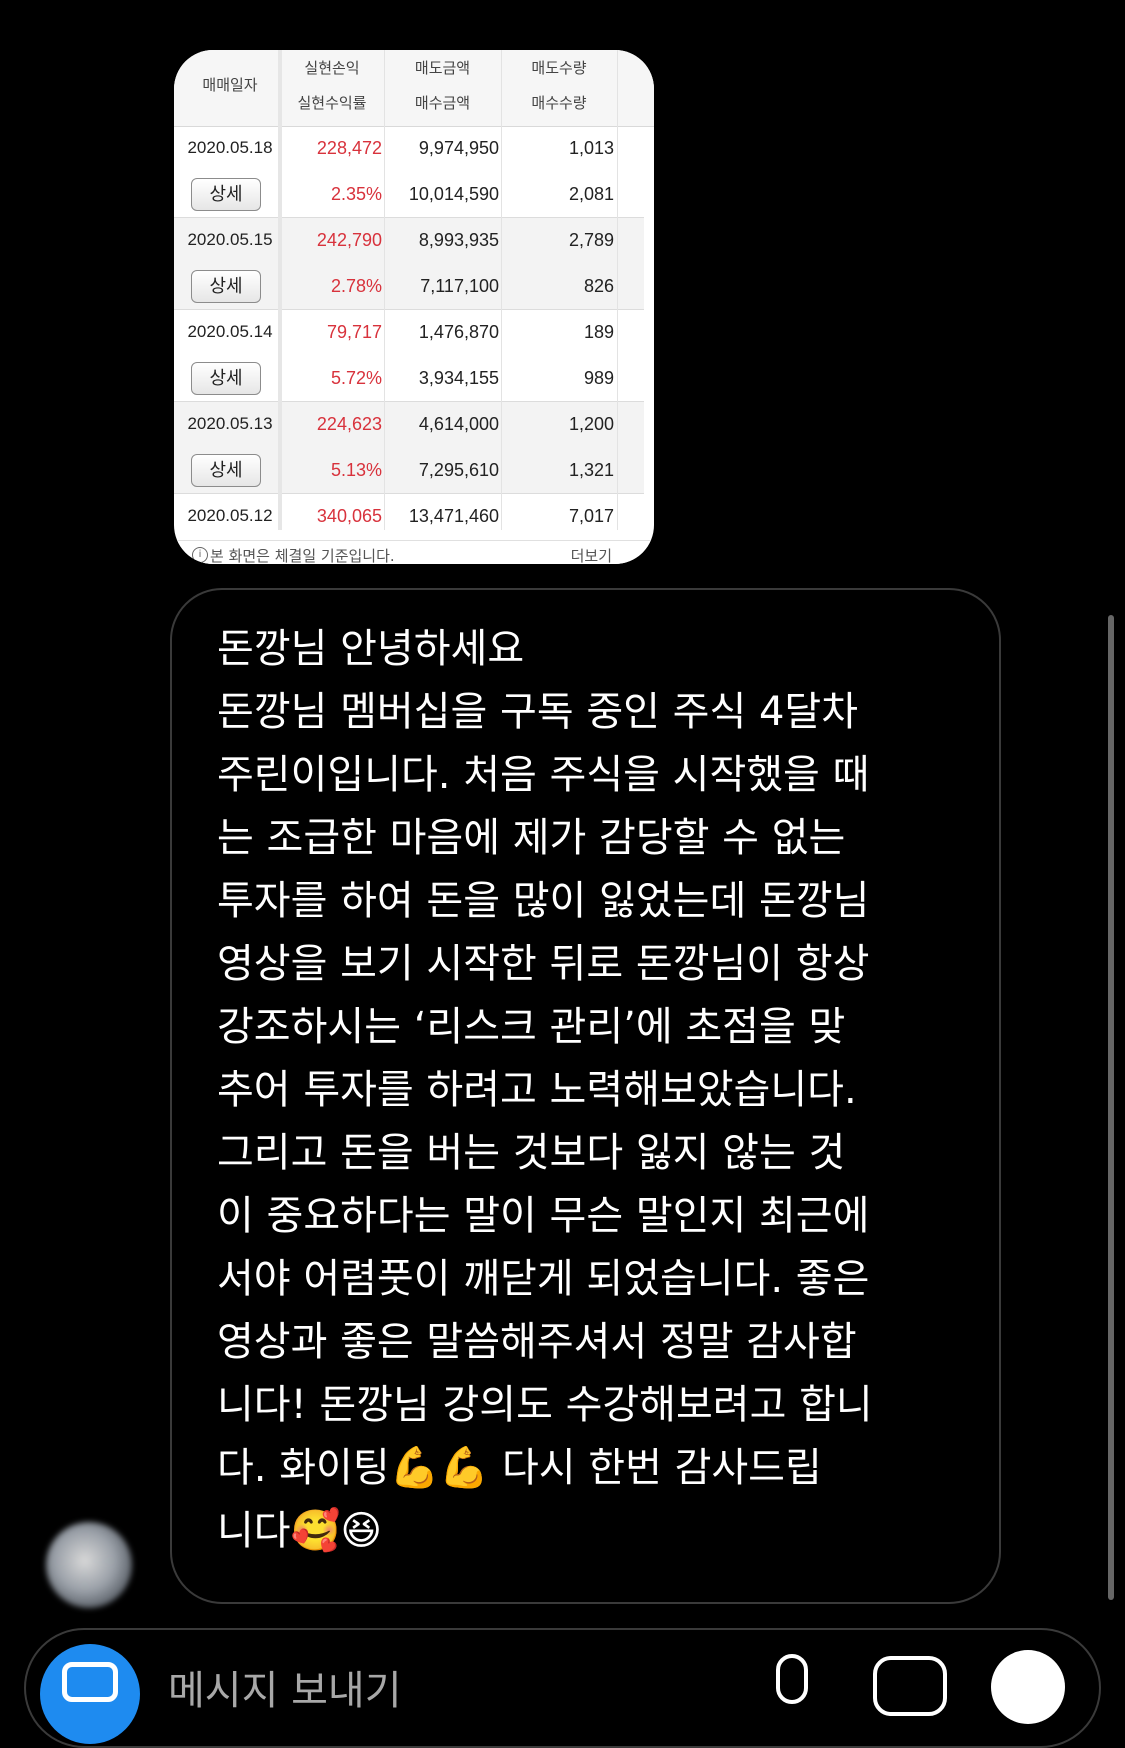  Describe the element at coordinates (559, 103) in the screenshot. I see `header-buy-qty: 매수수량` at that location.